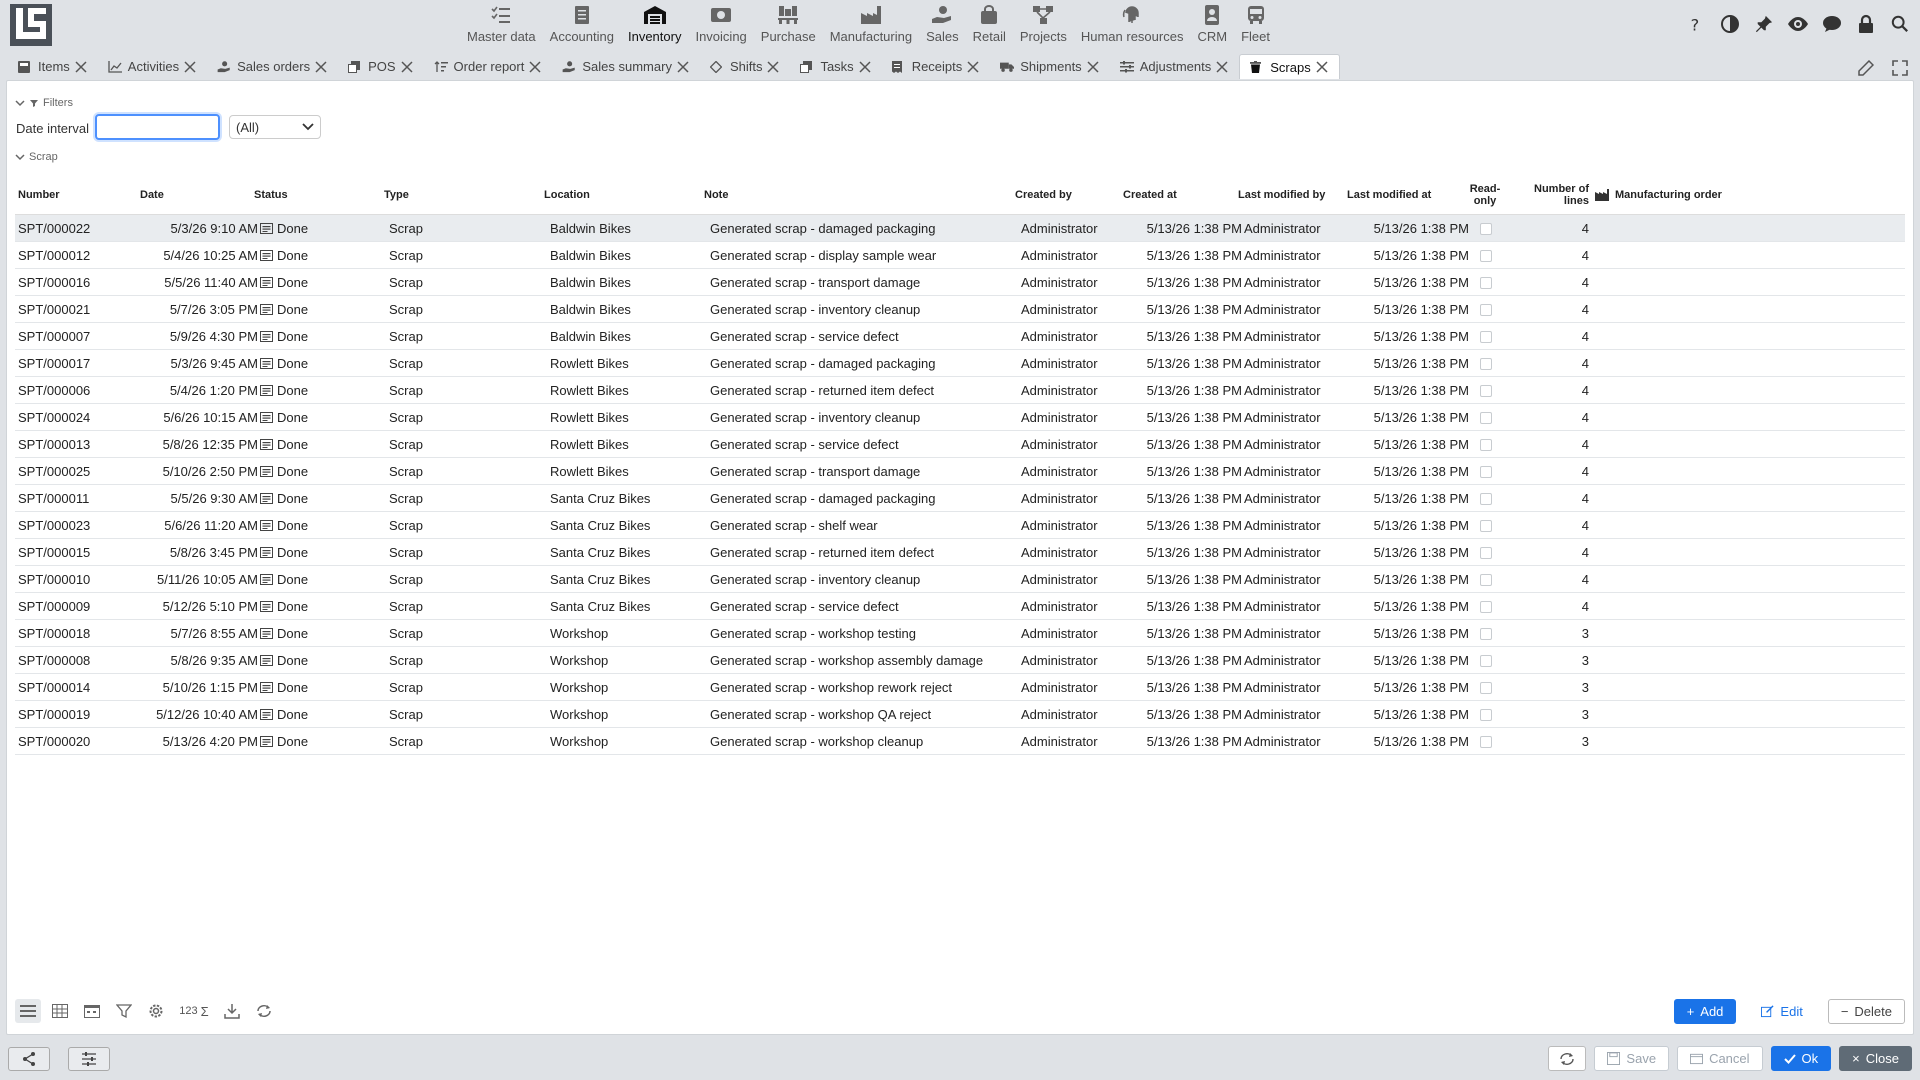 Image resolution: width=1920 pixels, height=1080 pixels. What do you see at coordinates (1293, 195) in the screenshot?
I see `column-last-modified-by: Last modified by` at bounding box center [1293, 195].